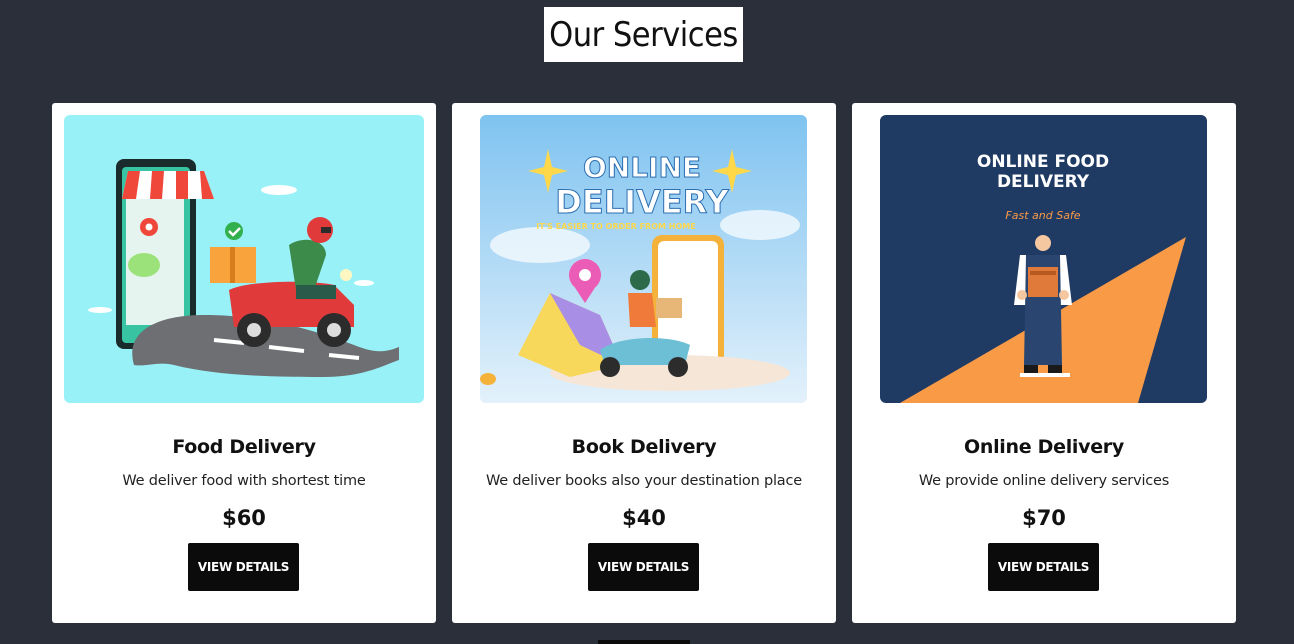  I want to click on scooter-delivery-illustration-icon, so click(244, 259).